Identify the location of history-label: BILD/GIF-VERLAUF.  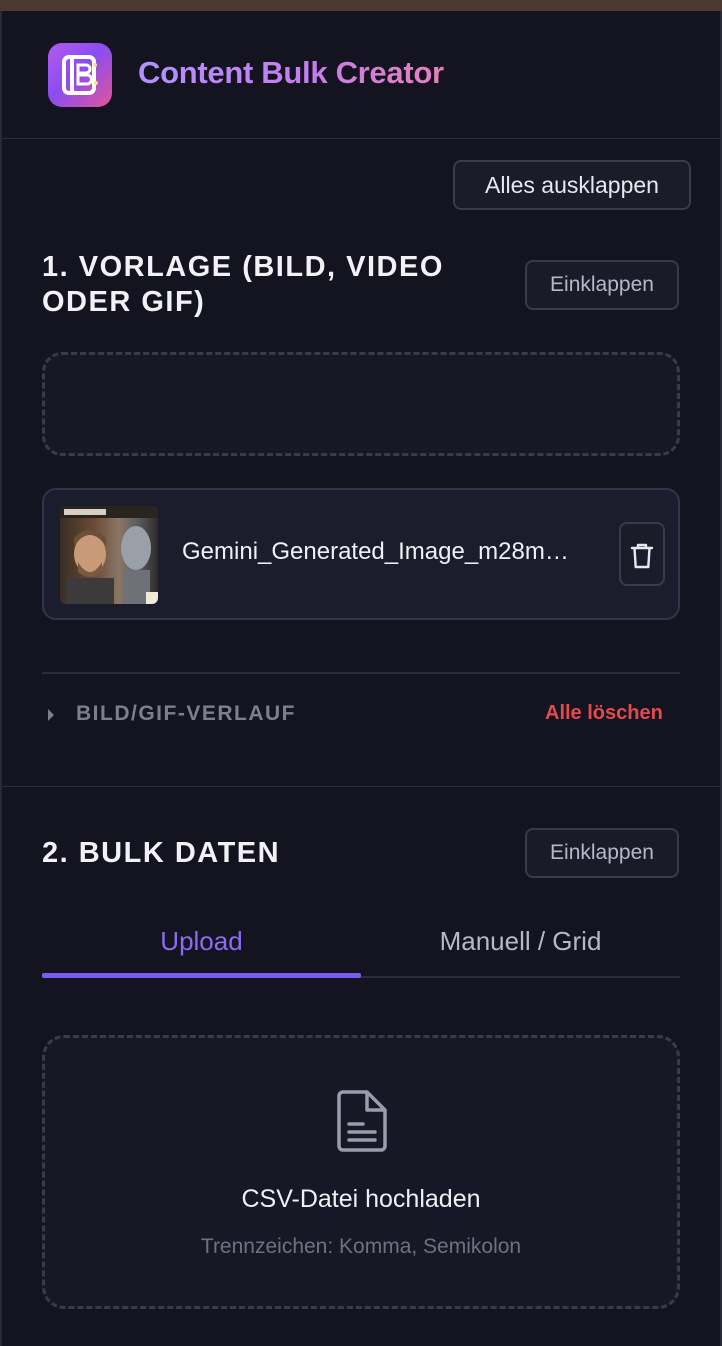
(186, 713).